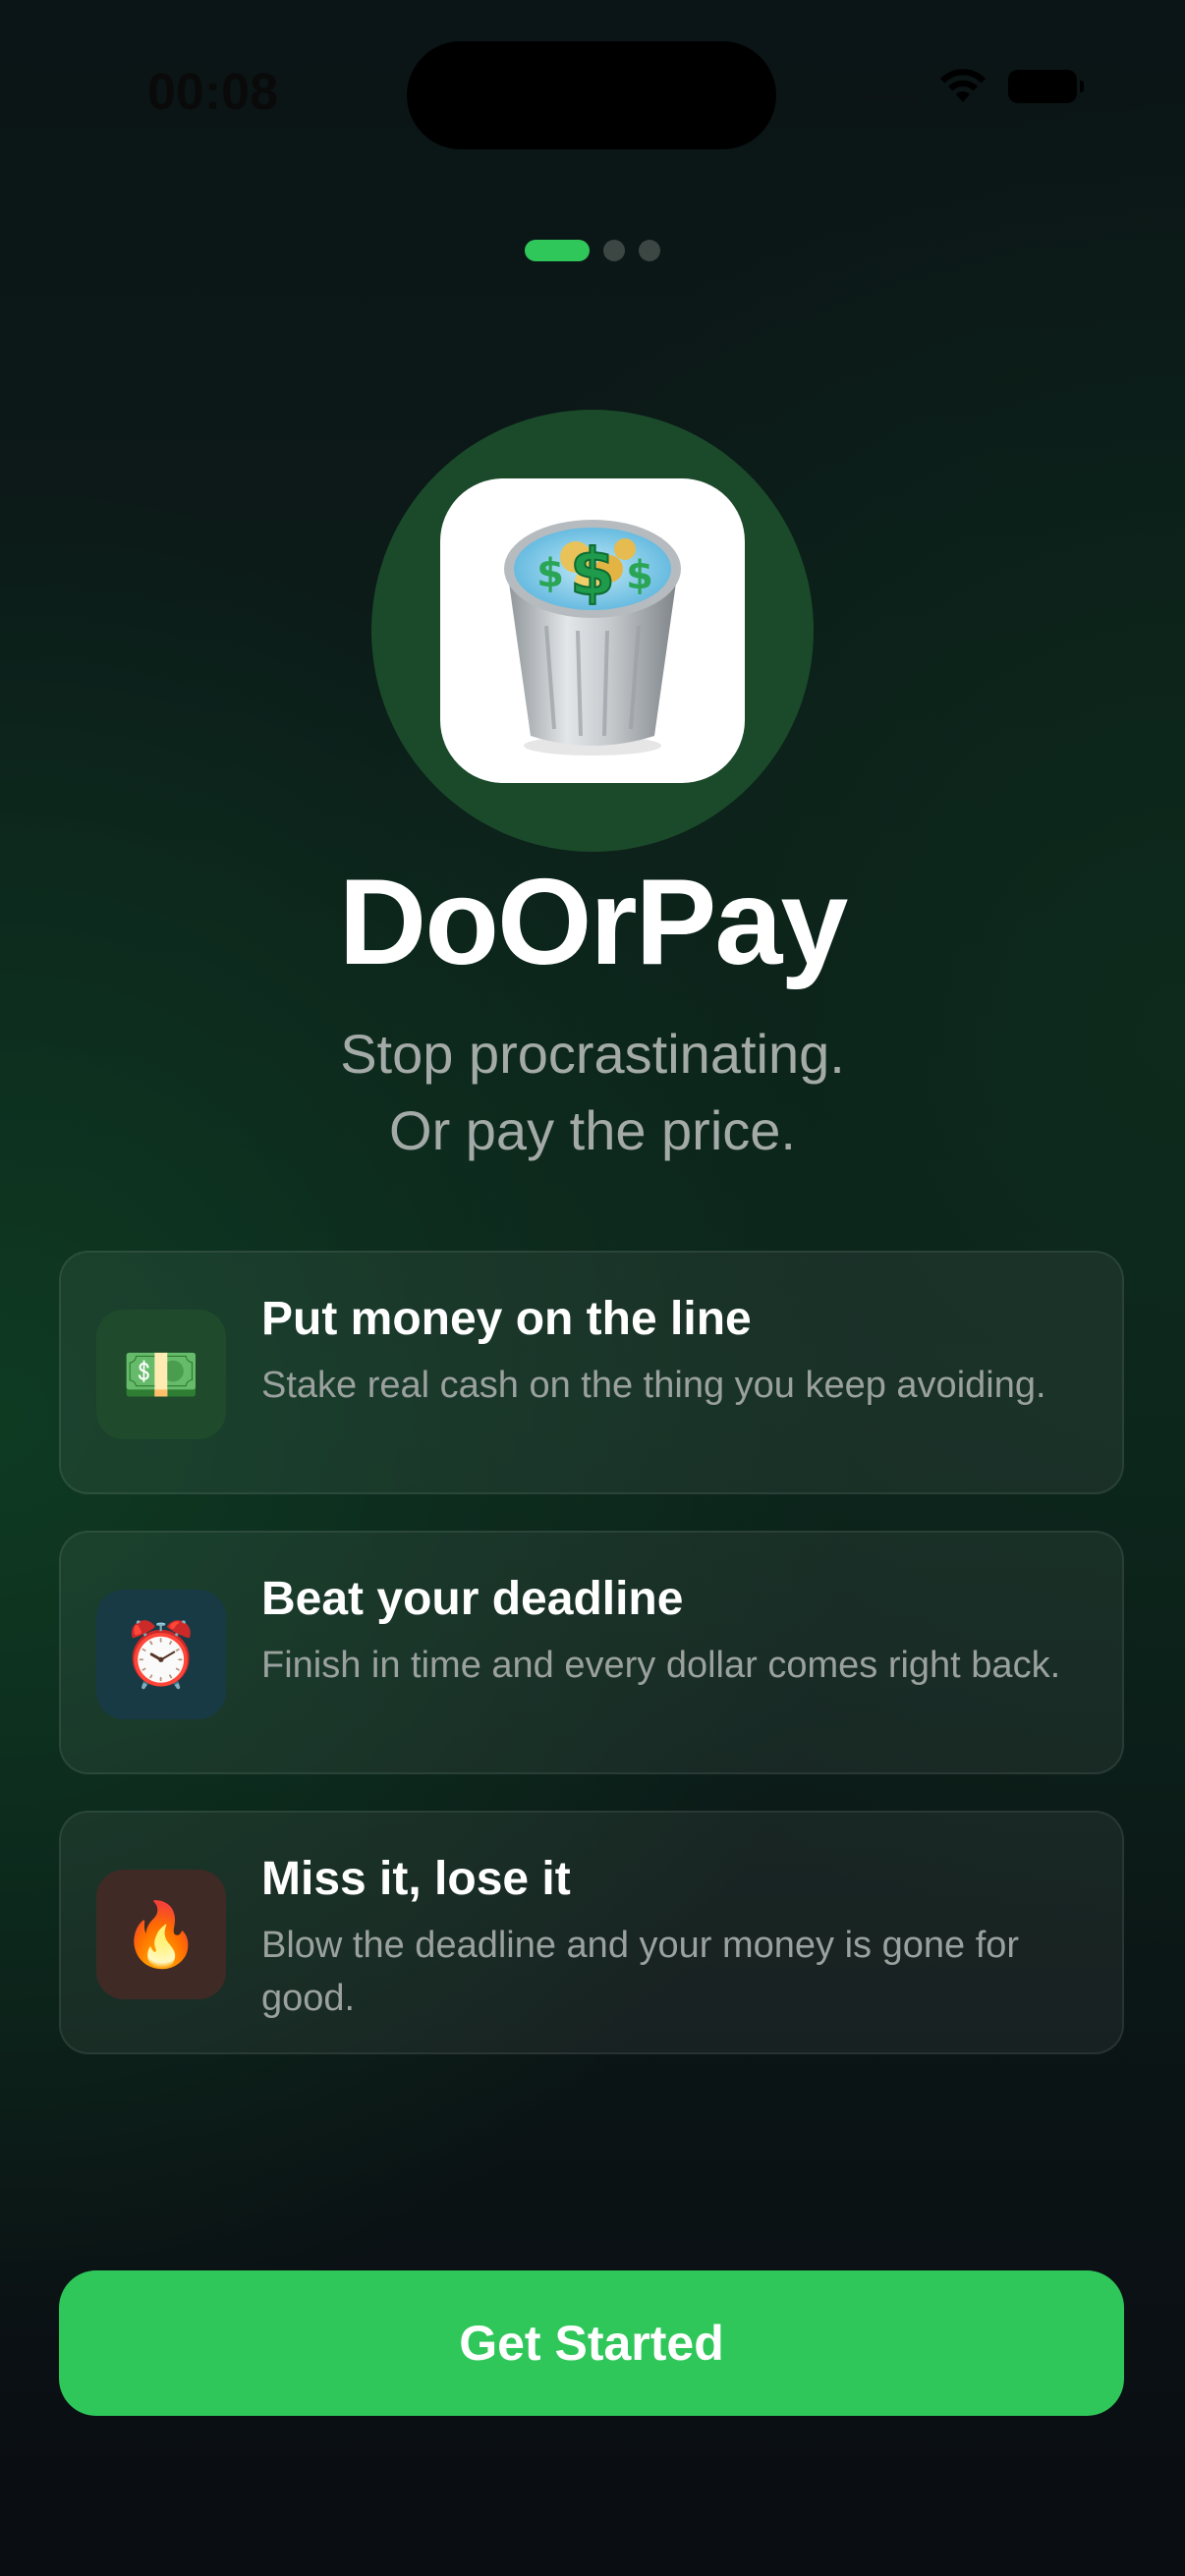 This screenshot has width=1185, height=2576. I want to click on battery-icon, so click(1046, 86).